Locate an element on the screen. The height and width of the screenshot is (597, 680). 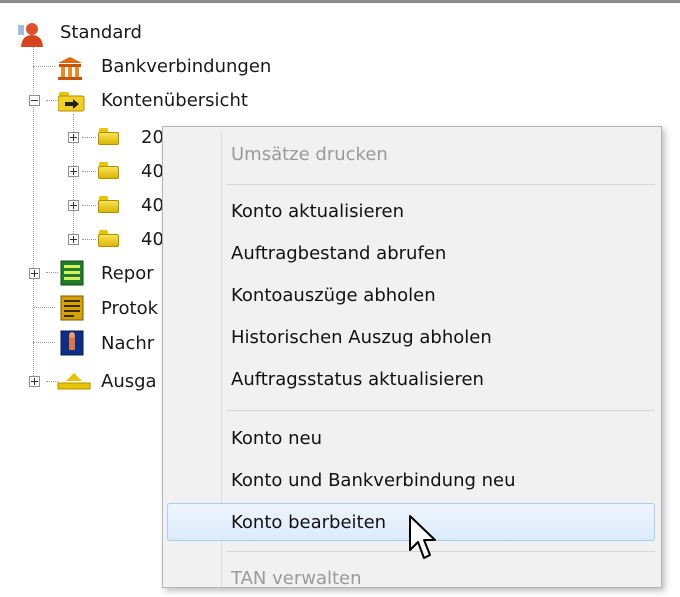
person-icon is located at coordinates (30, 35).